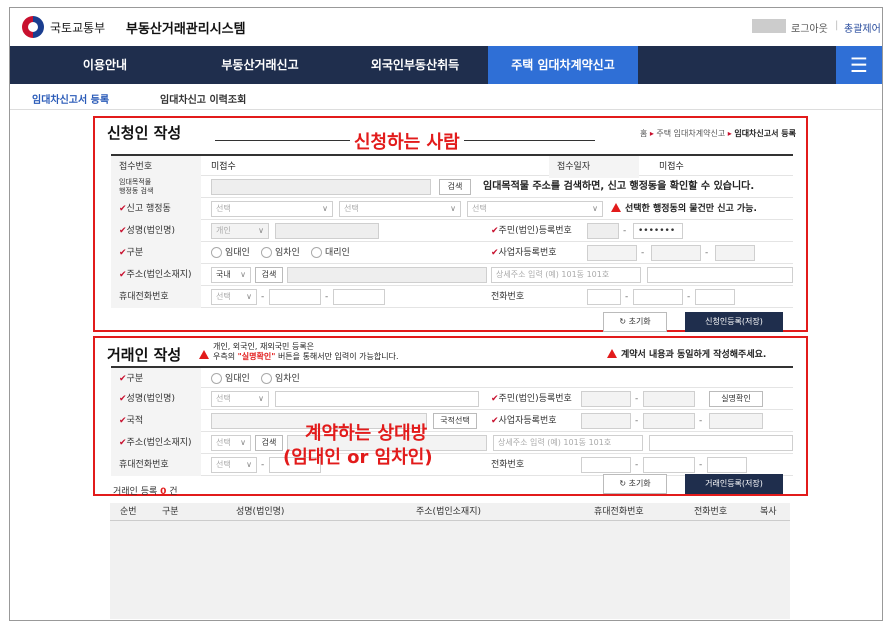 The image size is (892, 627). What do you see at coordinates (105, 65) in the screenshot?
I see `nav-item-guide: 이용안내` at bounding box center [105, 65].